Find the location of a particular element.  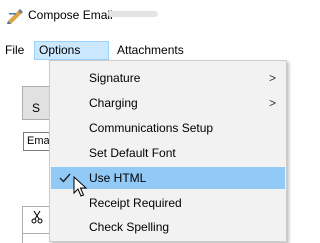

menu-bar: File Options Attachments is located at coordinates (142, 51).